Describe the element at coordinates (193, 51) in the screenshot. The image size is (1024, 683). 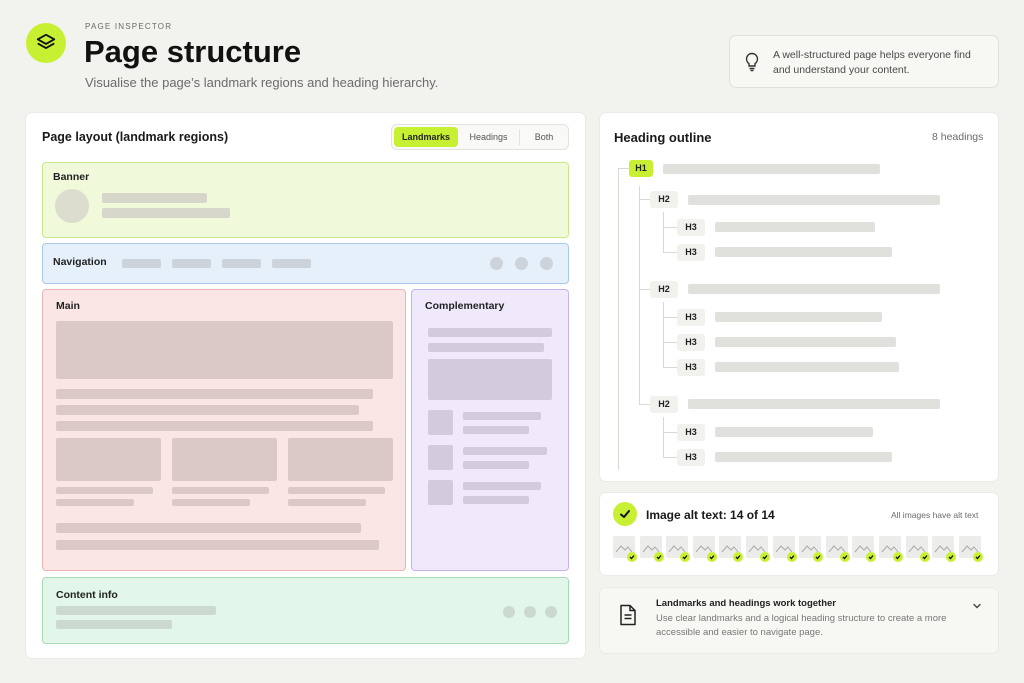
I see `page-title: Page structure` at that location.